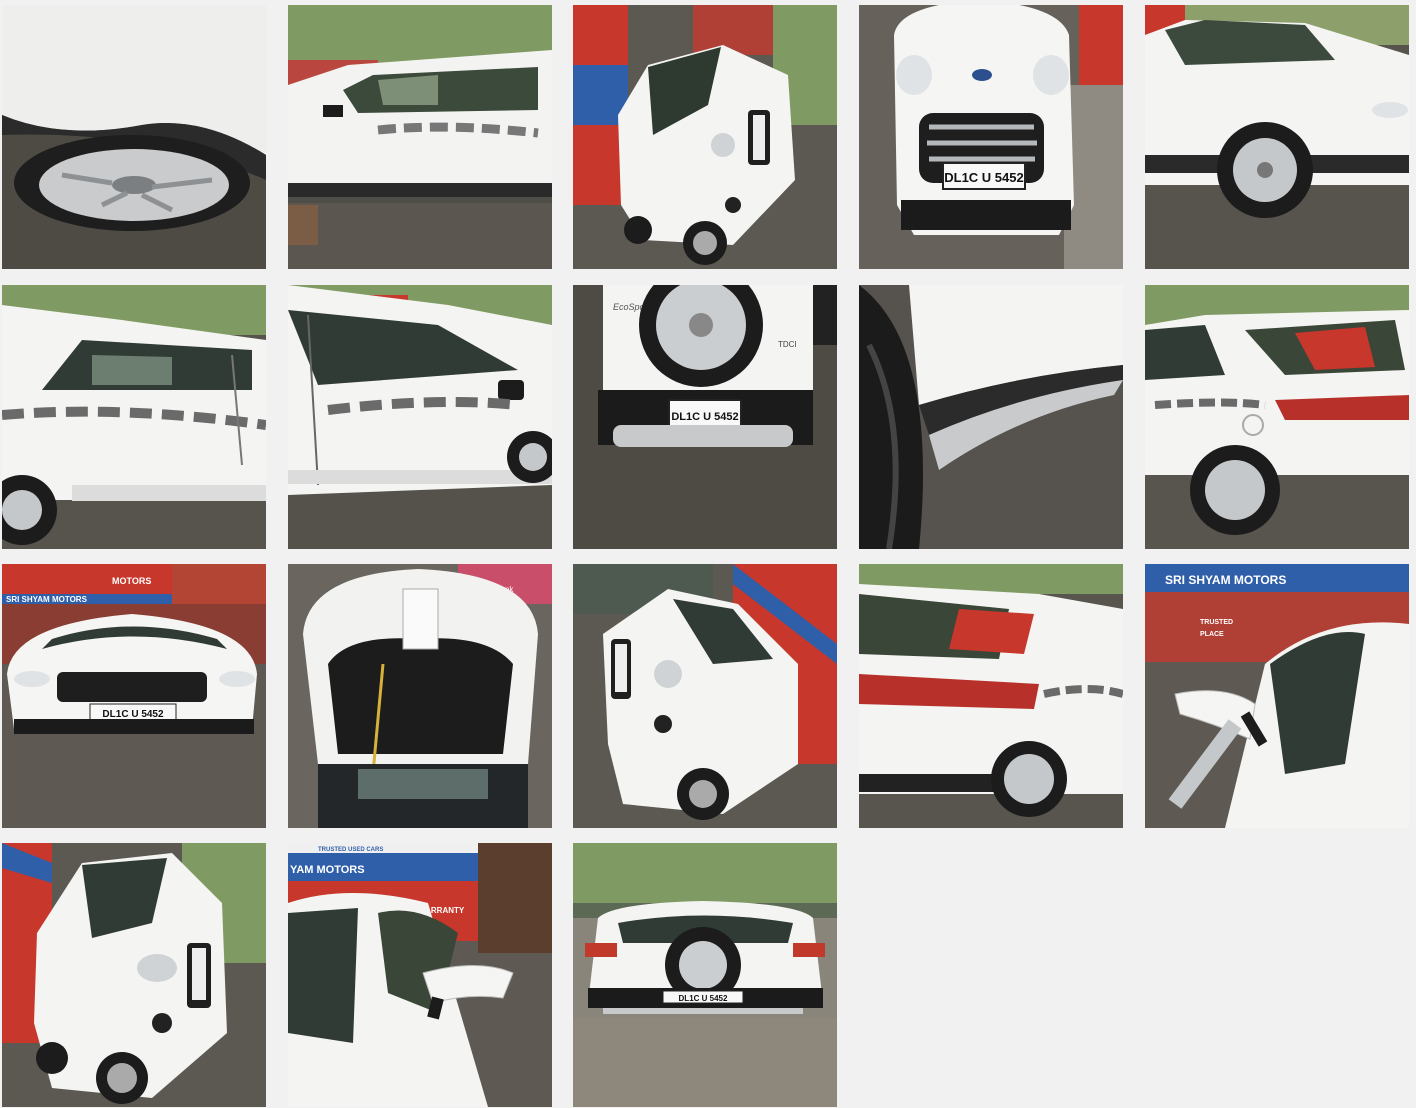 The image size is (1416, 1108). I want to click on photo-right-side-wheel, so click(1277, 137).